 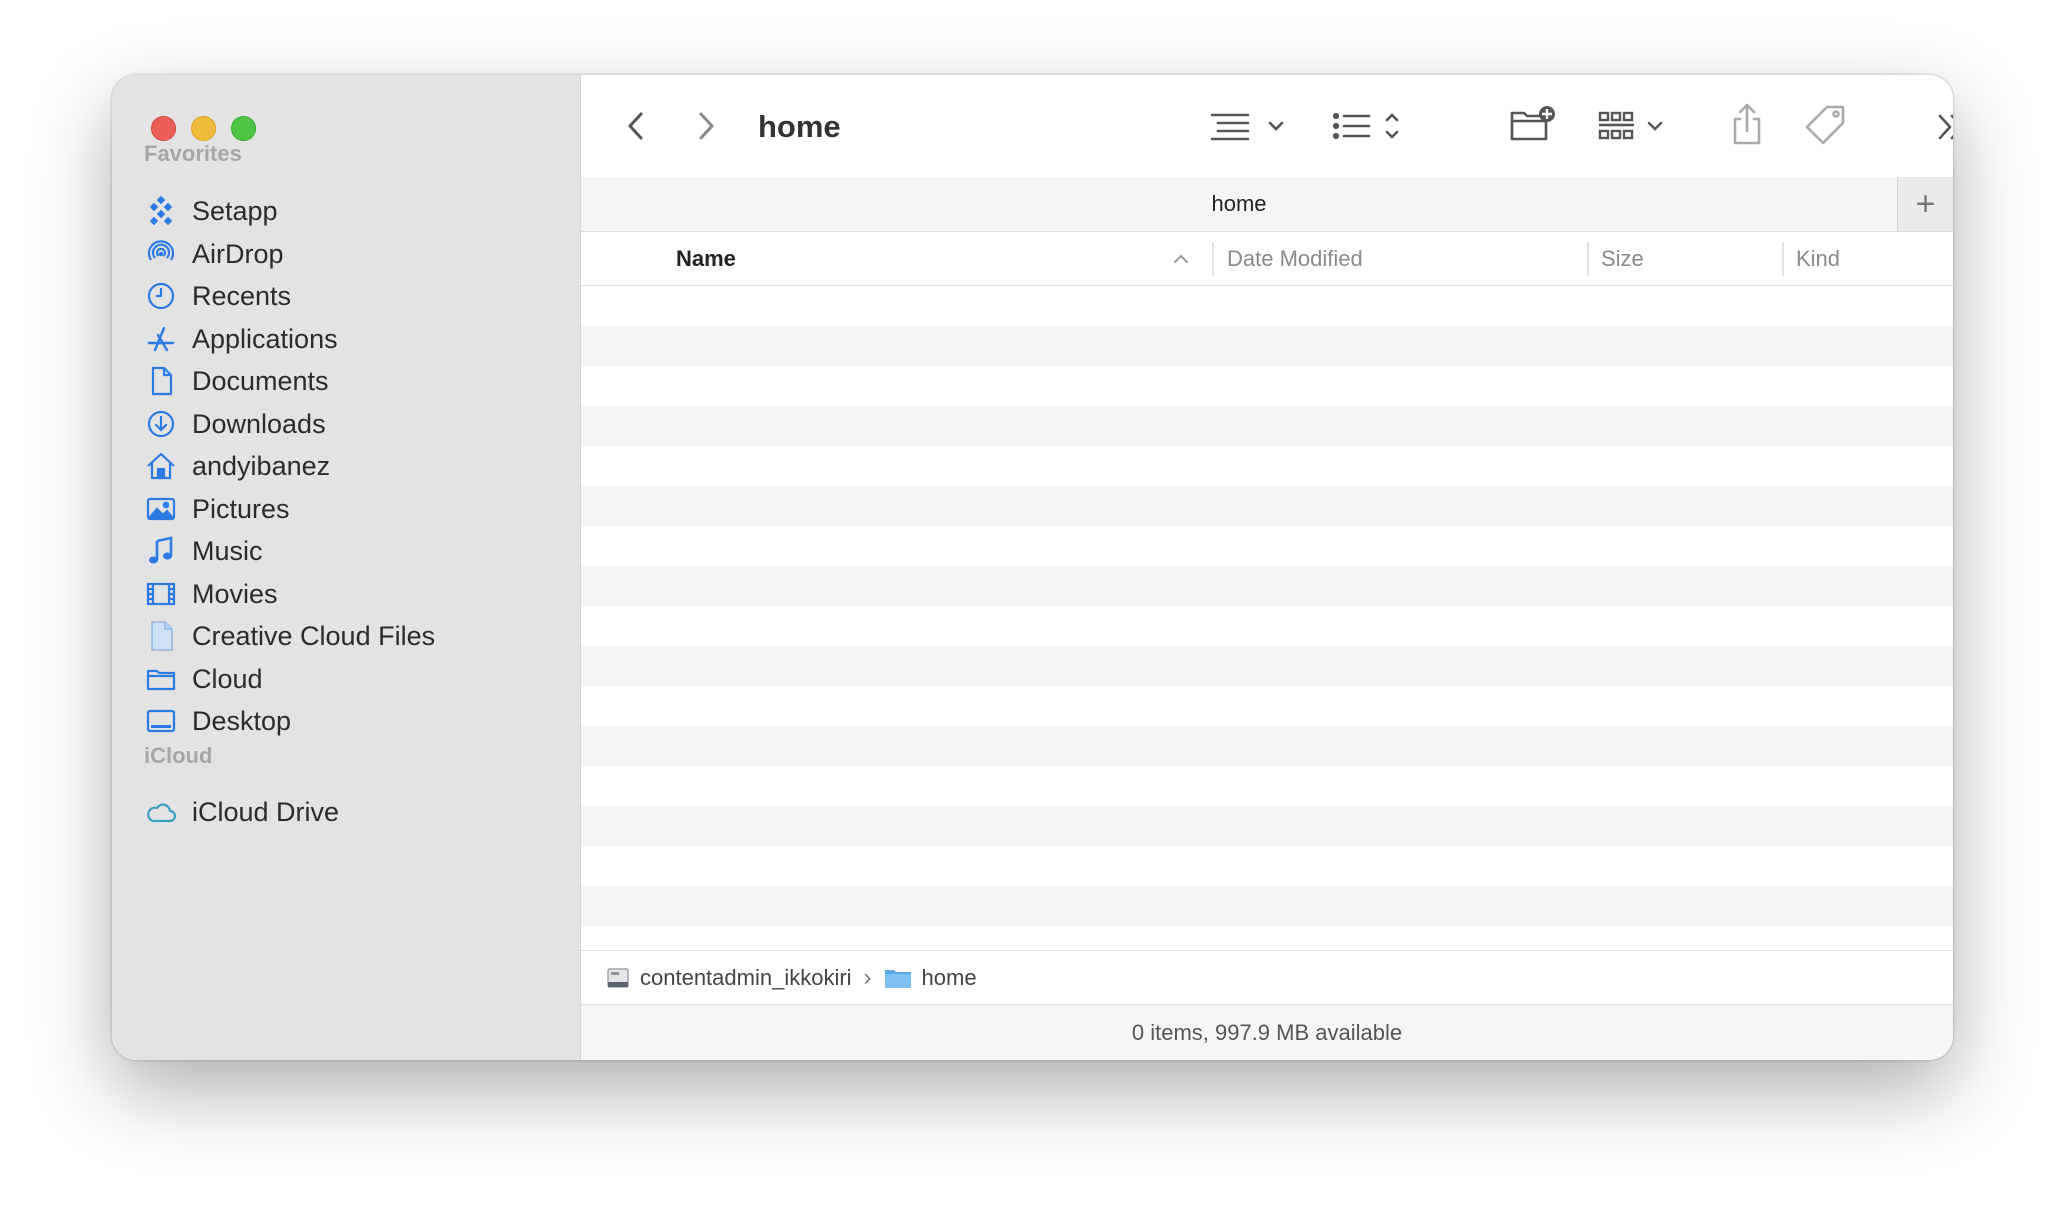 What do you see at coordinates (259, 423) in the screenshot?
I see `sidebar-item-label: Downloads` at bounding box center [259, 423].